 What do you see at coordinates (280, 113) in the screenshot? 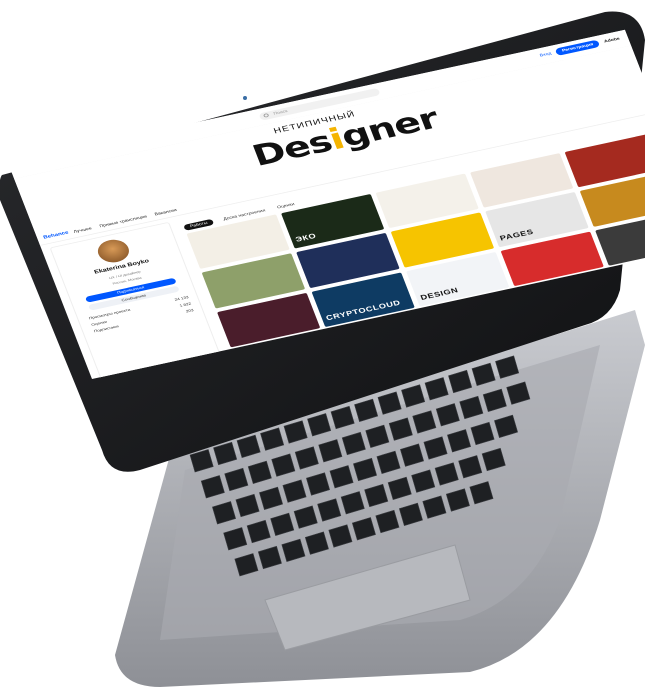
I see `search-placeholder: Поиск` at bounding box center [280, 113].